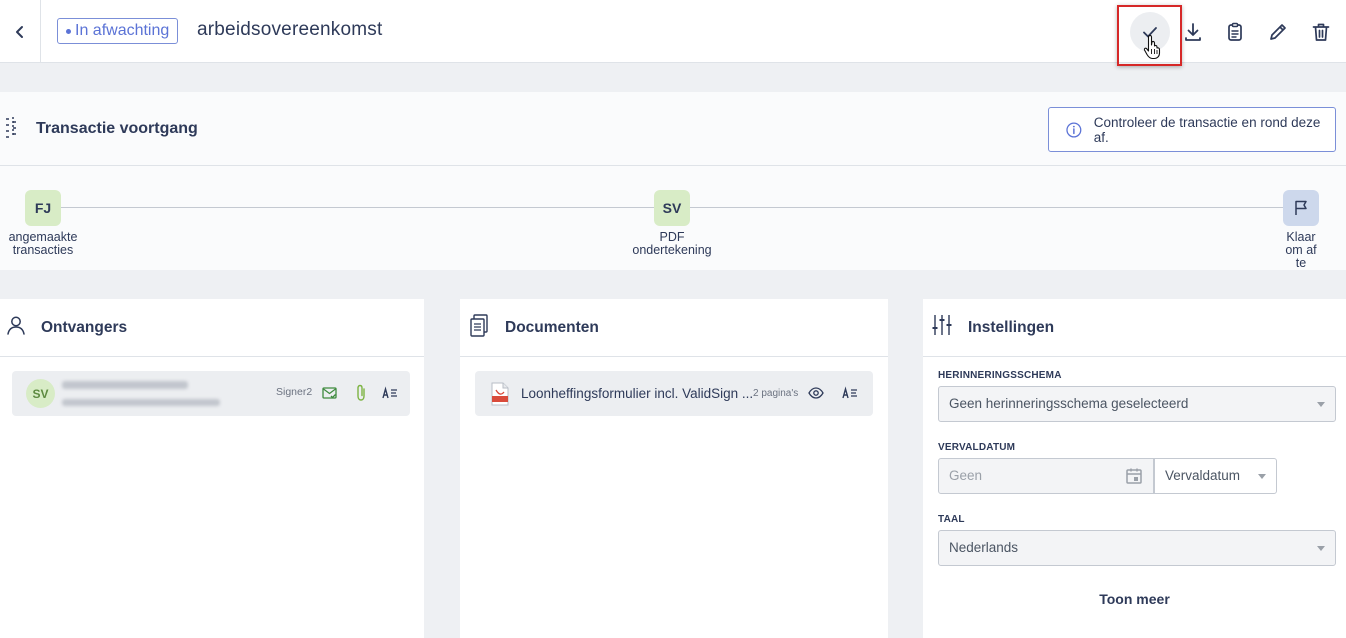 The height and width of the screenshot is (638, 1346). I want to click on settings-header: Instellingen, so click(1134, 328).